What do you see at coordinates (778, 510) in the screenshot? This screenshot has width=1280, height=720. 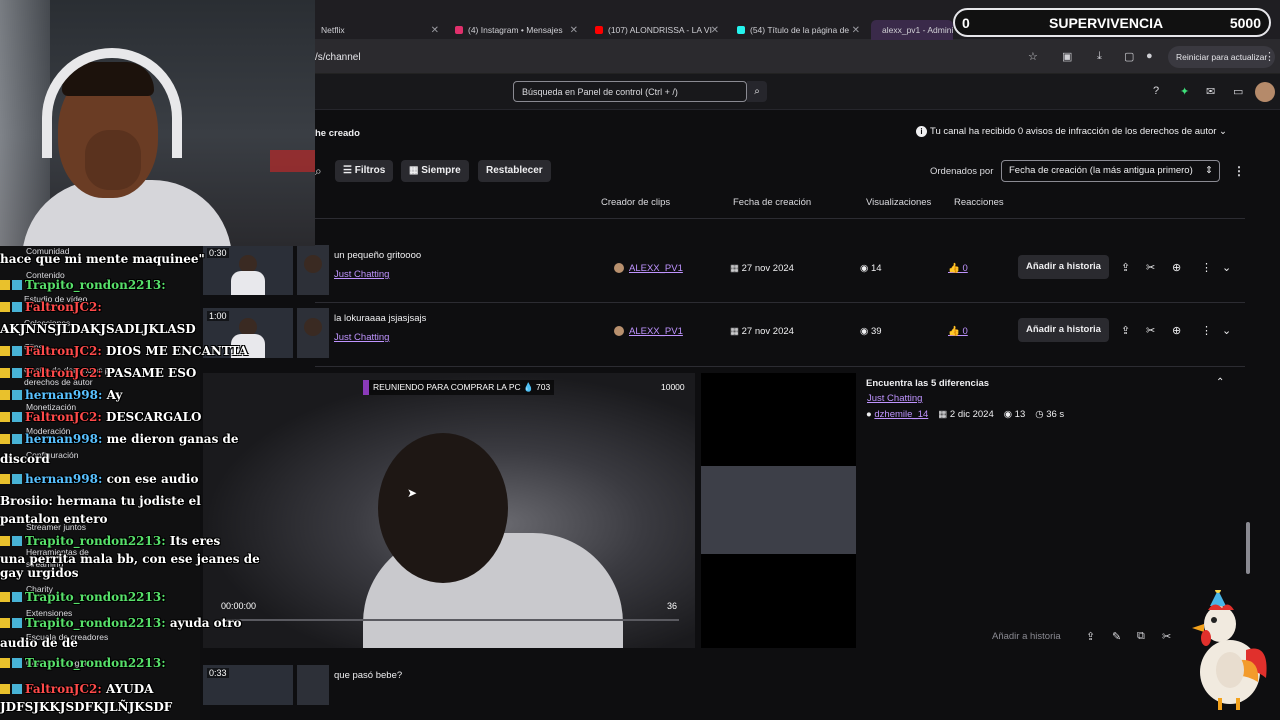 I see `clip-vertical-preview` at bounding box center [778, 510].